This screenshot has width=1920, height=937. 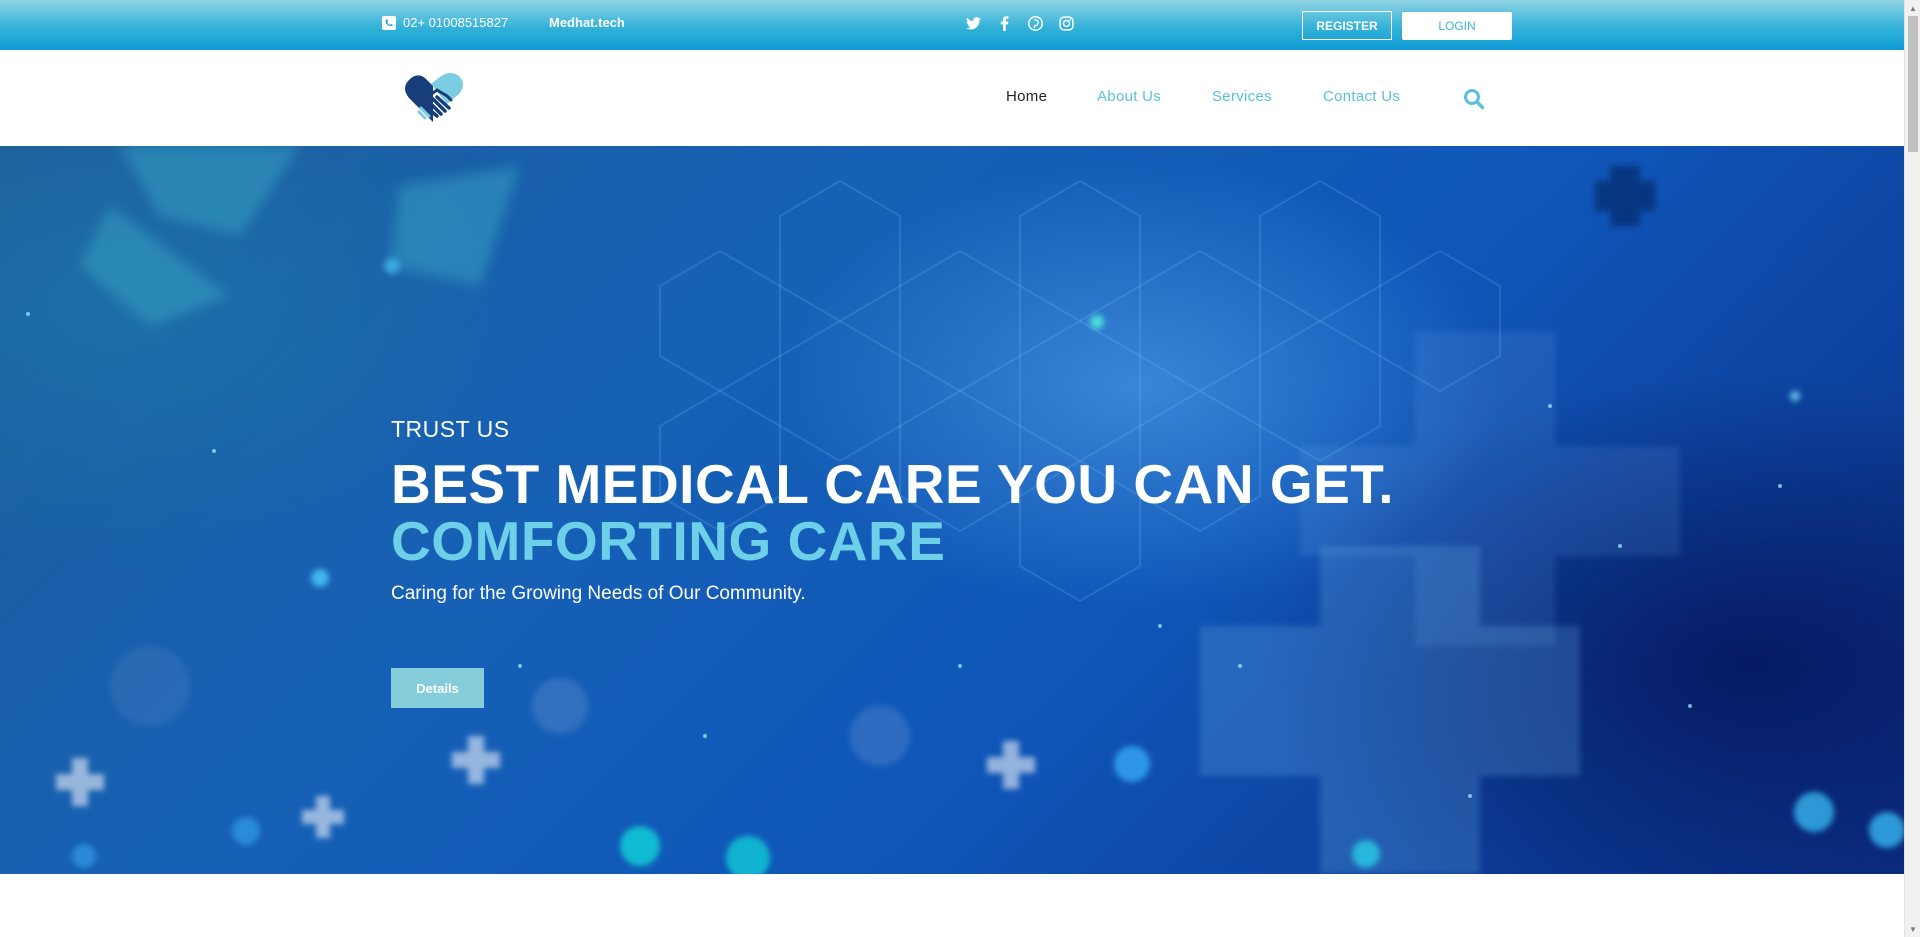 What do you see at coordinates (587, 22) in the screenshot?
I see `site-link: Medhat.tech` at bounding box center [587, 22].